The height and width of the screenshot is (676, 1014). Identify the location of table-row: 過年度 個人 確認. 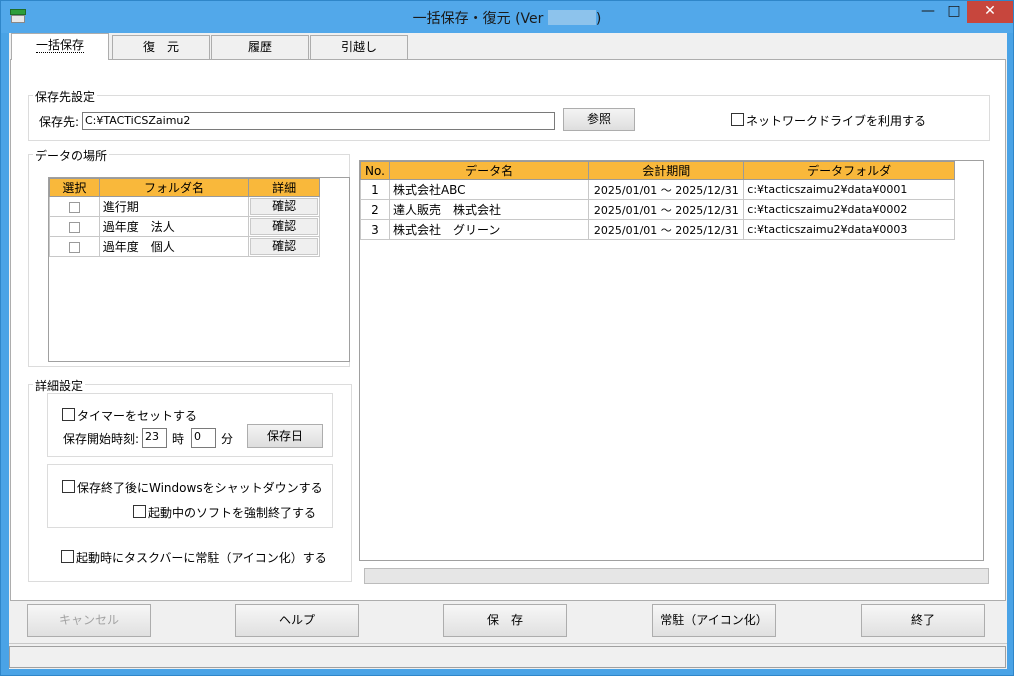
(184, 246).